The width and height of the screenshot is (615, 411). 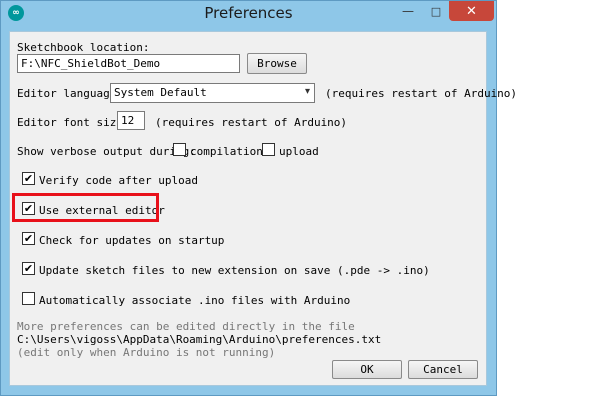 What do you see at coordinates (251, 122) in the screenshot?
I see `font-size-note: (requires restart of Arduino)` at bounding box center [251, 122].